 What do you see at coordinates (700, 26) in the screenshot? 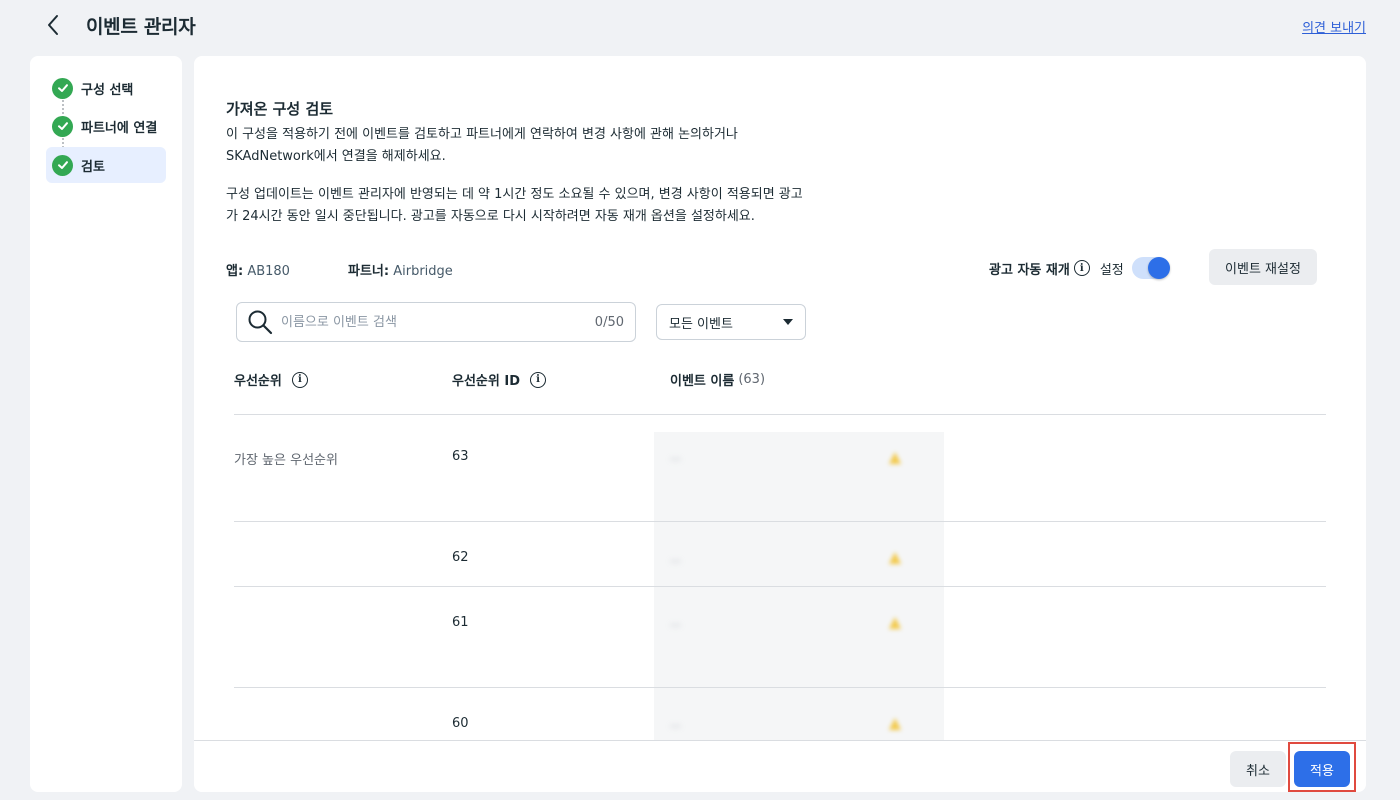
I see `top-bar: 이벤트 관리자 의견 보내기` at bounding box center [700, 26].